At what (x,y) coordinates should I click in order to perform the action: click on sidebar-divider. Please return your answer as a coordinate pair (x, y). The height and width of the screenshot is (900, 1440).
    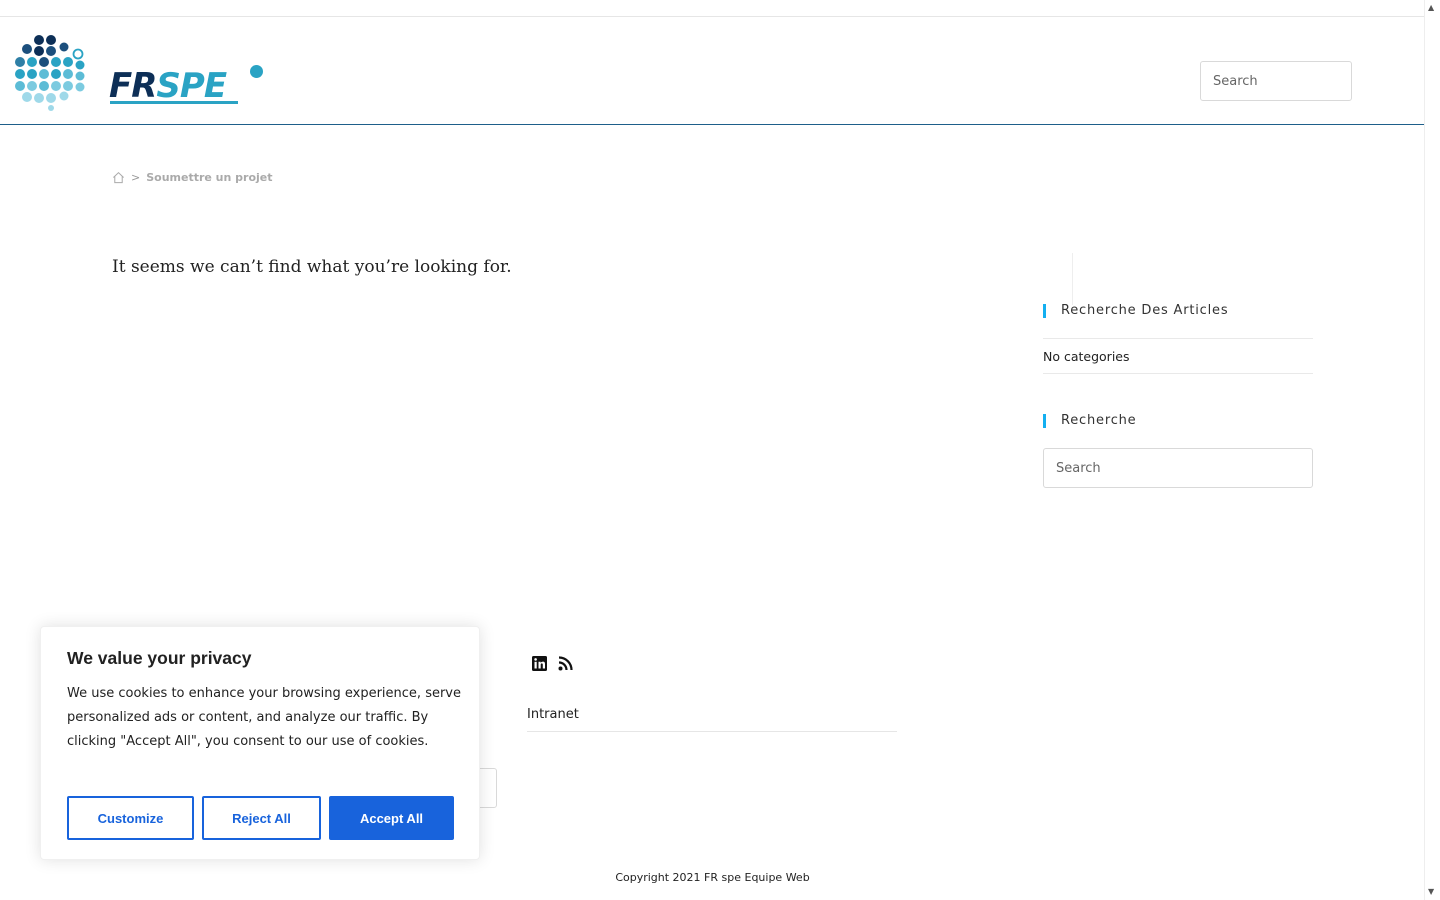
    Looking at the image, I should click on (1072, 279).